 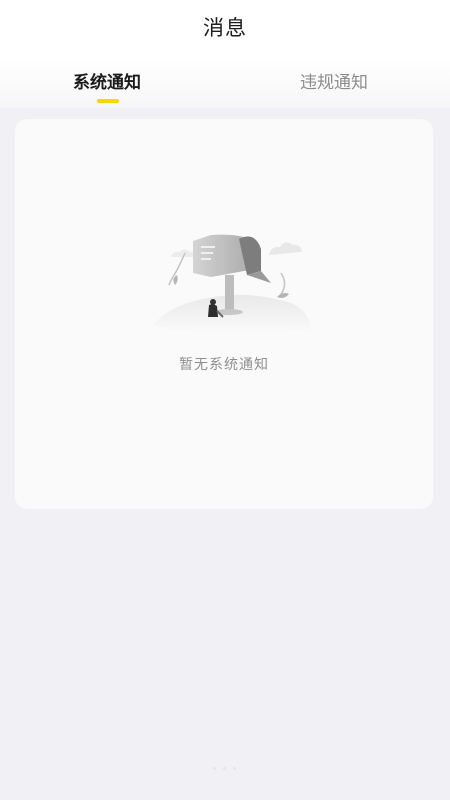 I want to click on empty-state-message: 暂无系统通知, so click(x=224, y=365).